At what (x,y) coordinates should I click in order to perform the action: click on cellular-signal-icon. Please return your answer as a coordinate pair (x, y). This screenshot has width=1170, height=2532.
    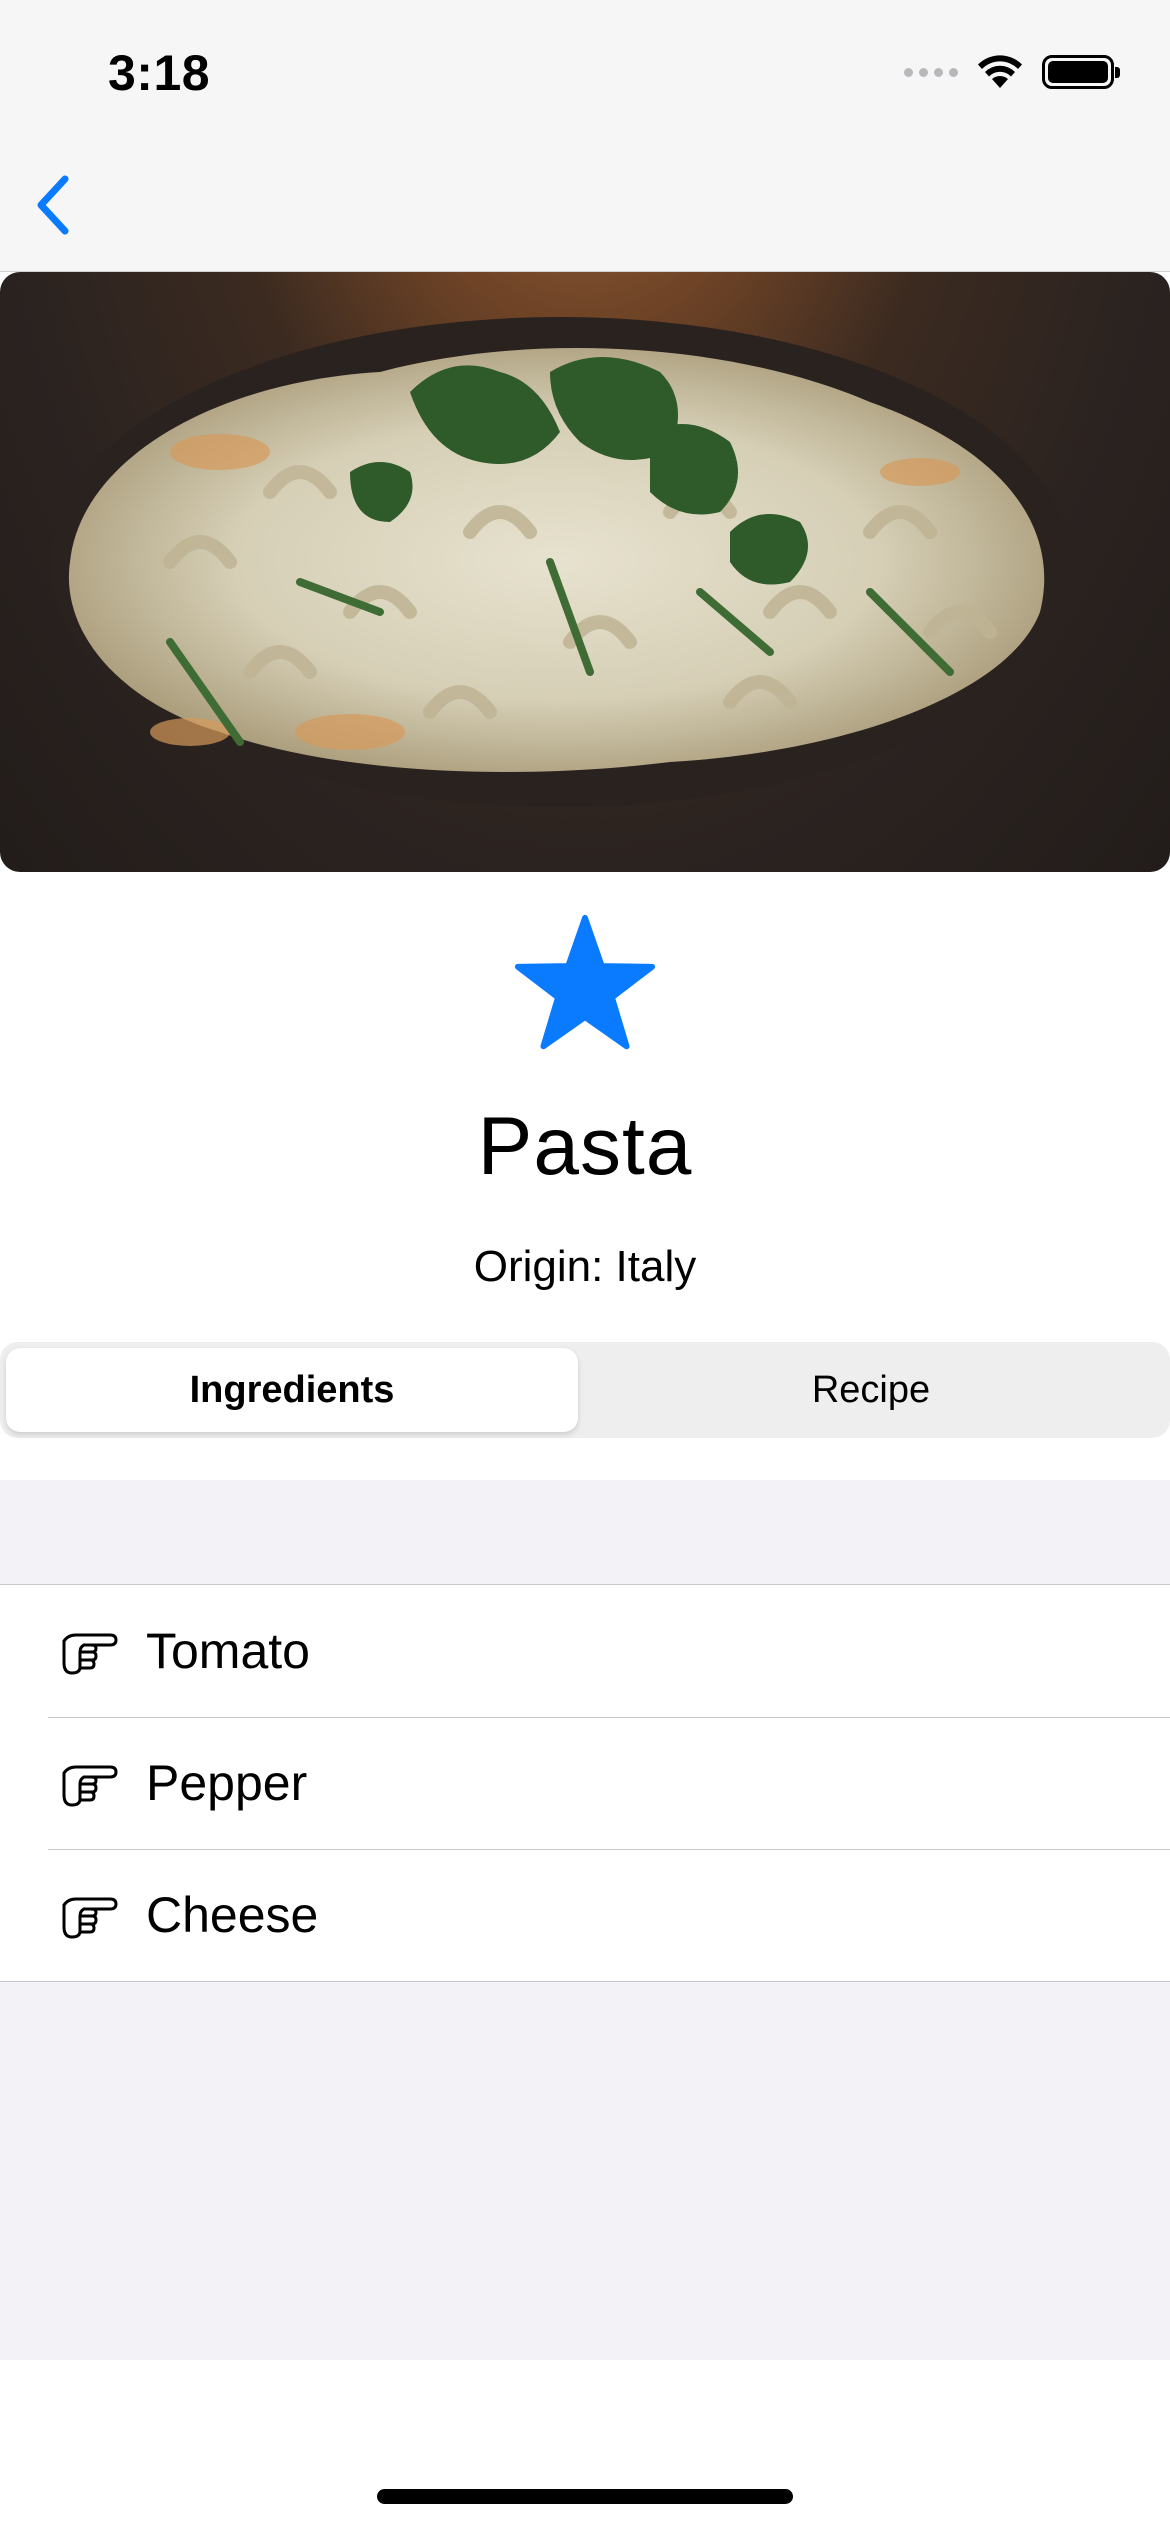
    Looking at the image, I should click on (931, 72).